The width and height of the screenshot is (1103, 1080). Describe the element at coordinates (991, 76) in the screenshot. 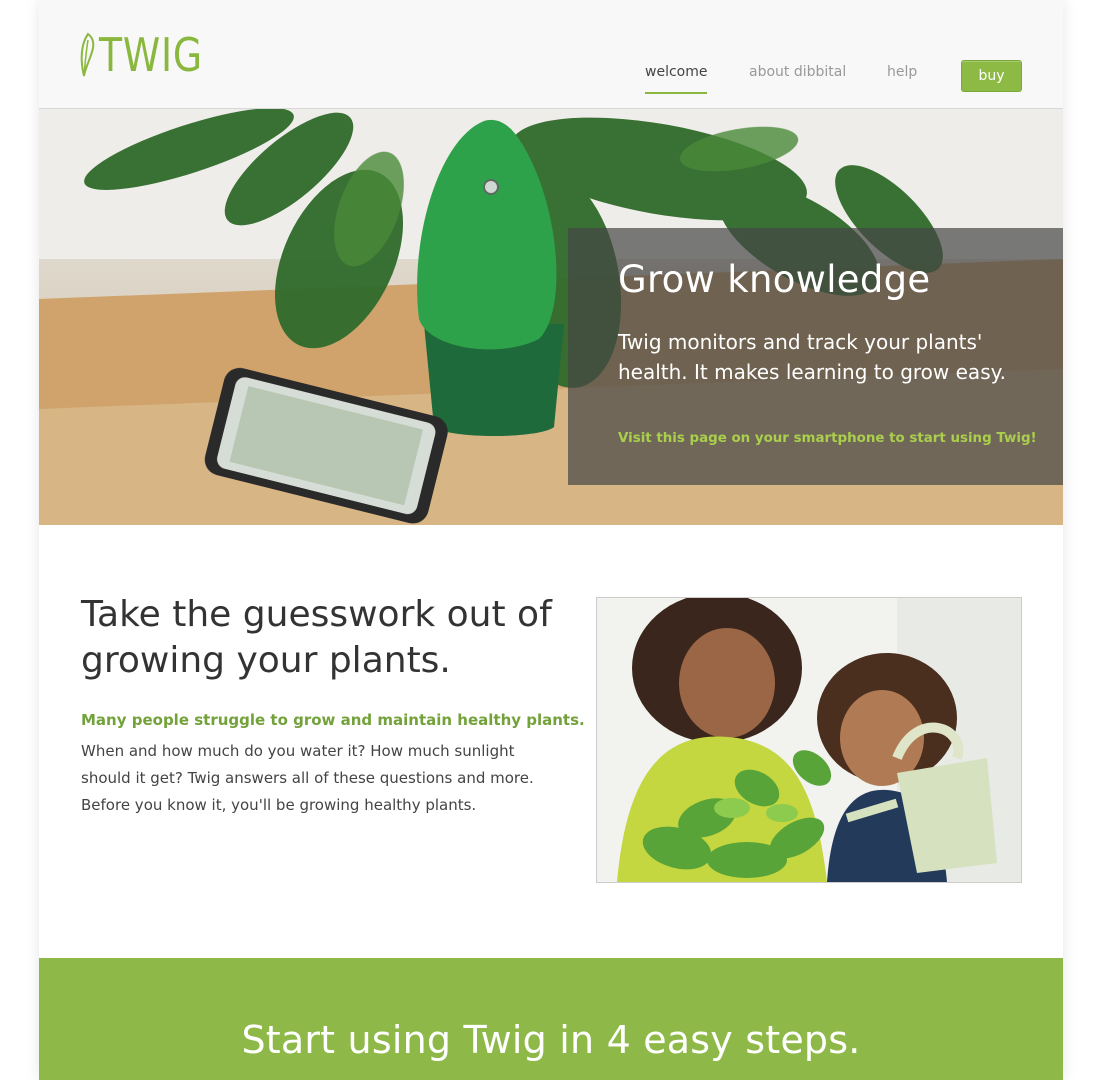

I see `buy-button: buy` at that location.